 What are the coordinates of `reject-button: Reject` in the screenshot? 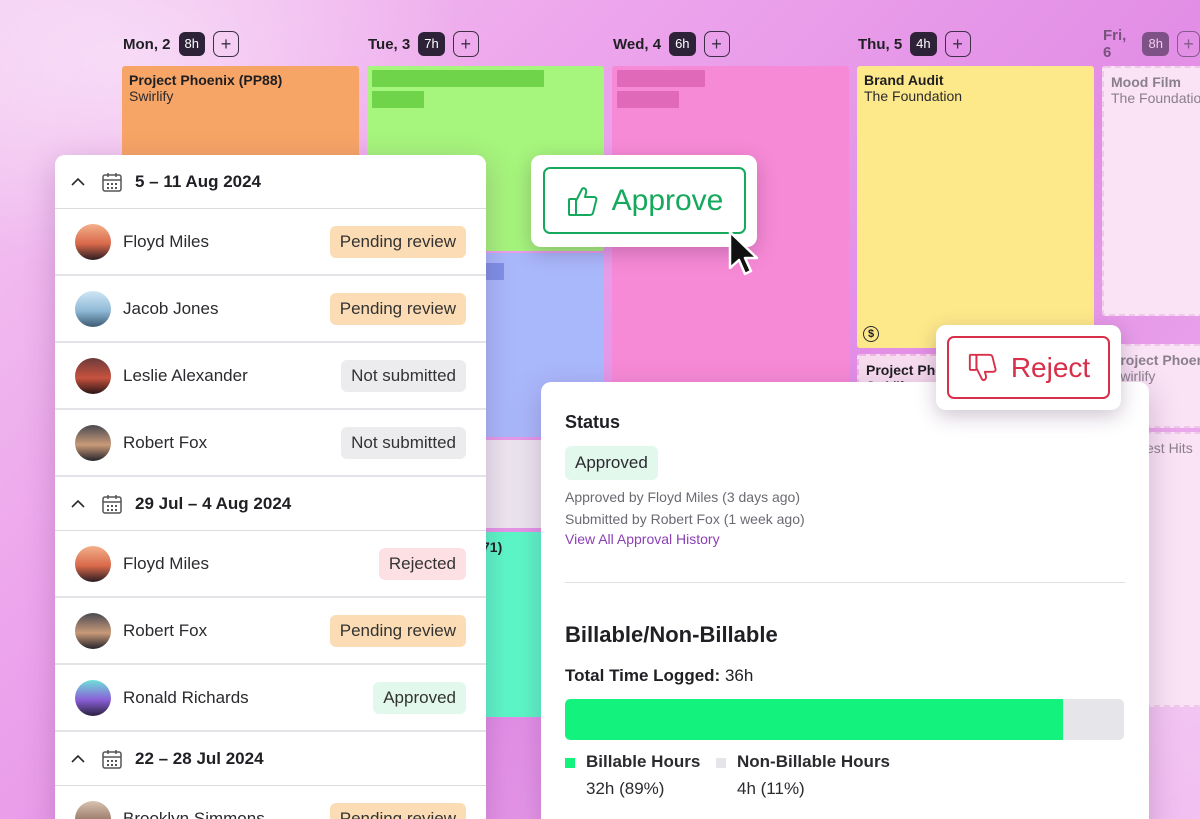 It's located at (1028, 367).